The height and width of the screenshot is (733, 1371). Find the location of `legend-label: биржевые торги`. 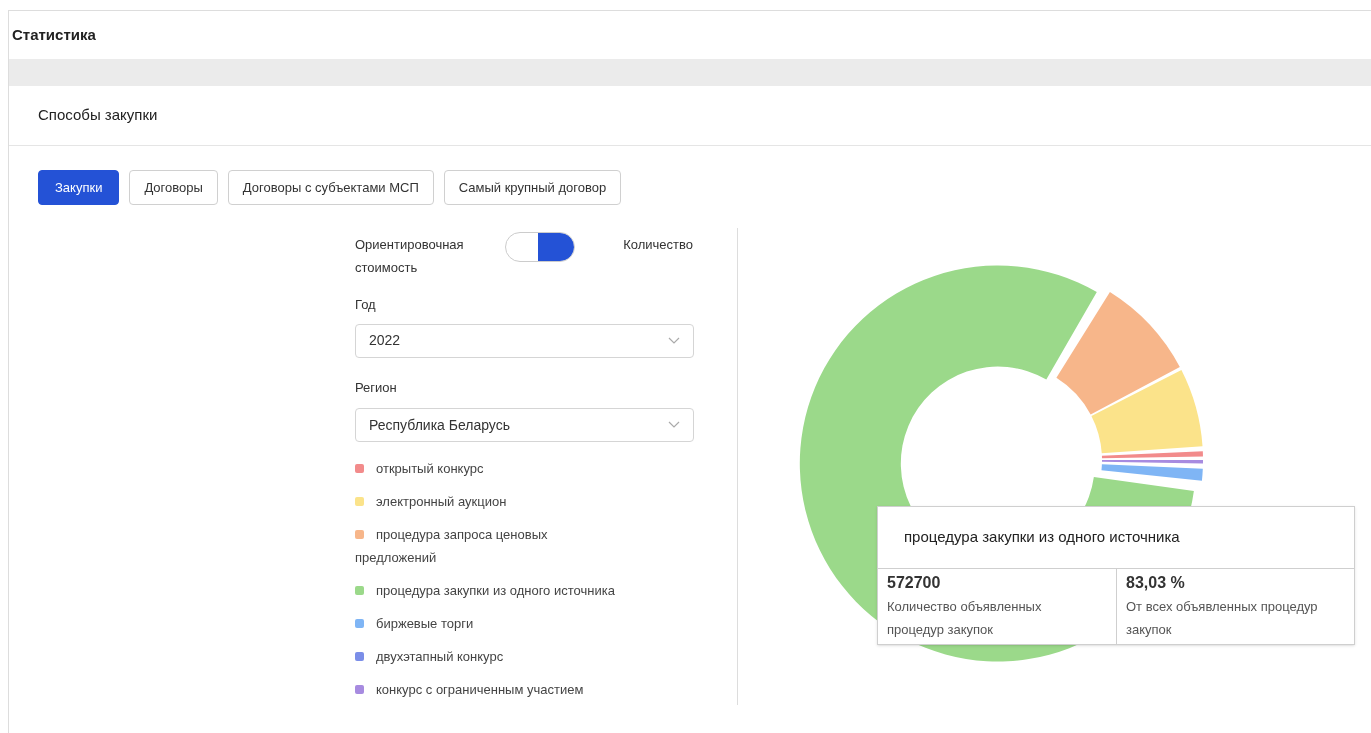

legend-label: биржевые торги is located at coordinates (489, 623).